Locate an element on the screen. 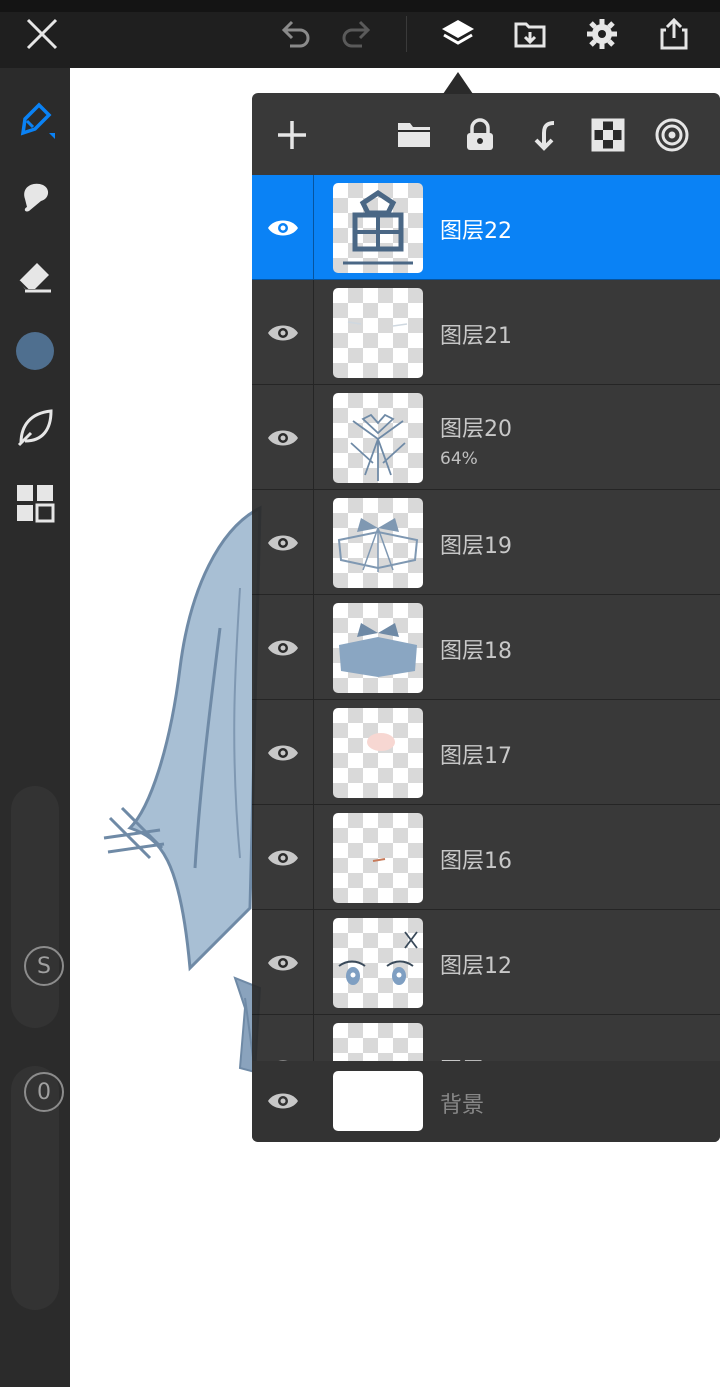 The height and width of the screenshot is (1387, 720). share-icon is located at coordinates (674, 34).